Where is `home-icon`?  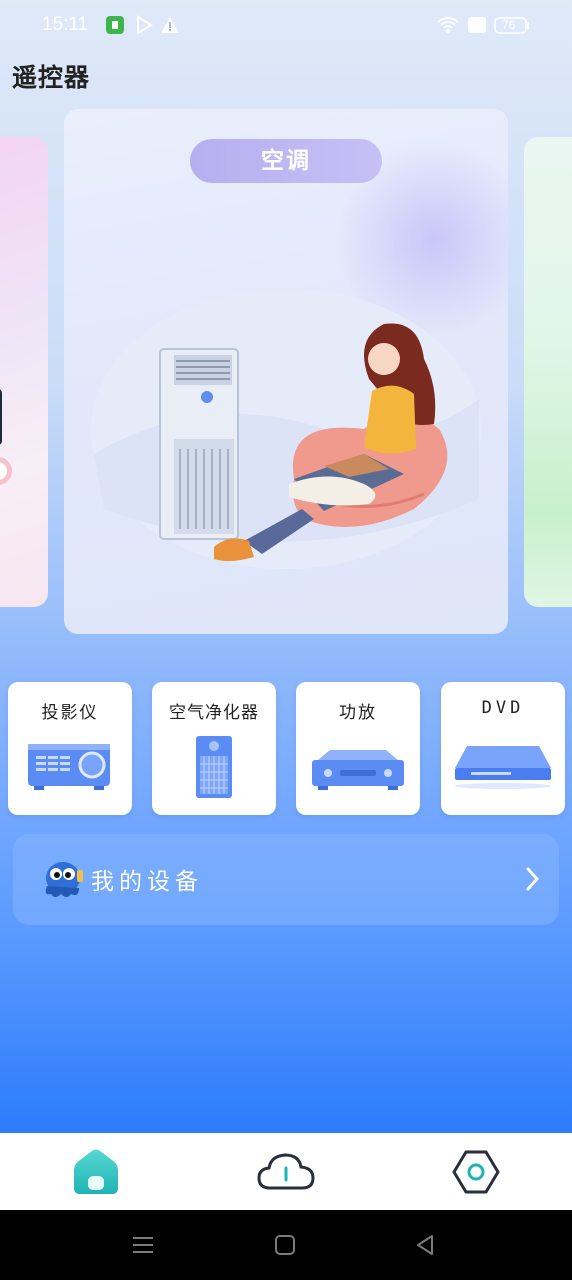 home-icon is located at coordinates (96, 1171).